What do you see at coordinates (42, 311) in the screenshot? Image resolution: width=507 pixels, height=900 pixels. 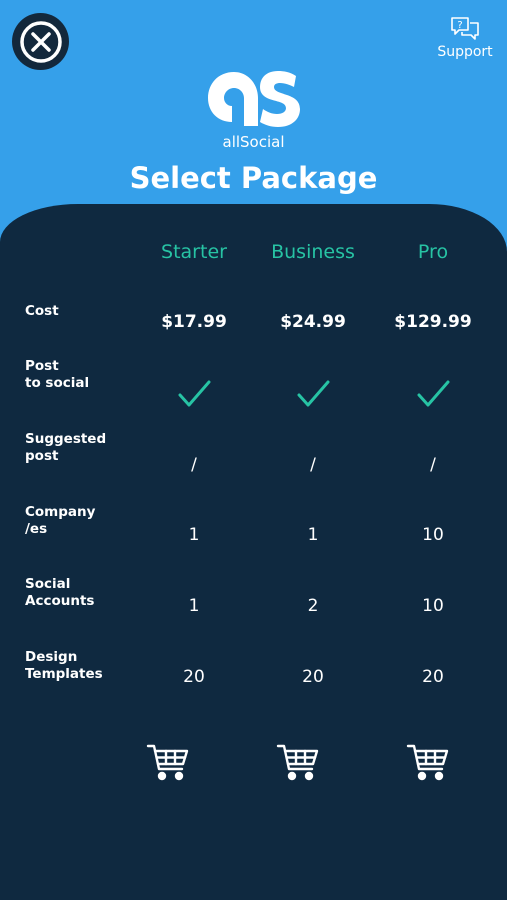 I see `row-label-cost: Cost` at bounding box center [42, 311].